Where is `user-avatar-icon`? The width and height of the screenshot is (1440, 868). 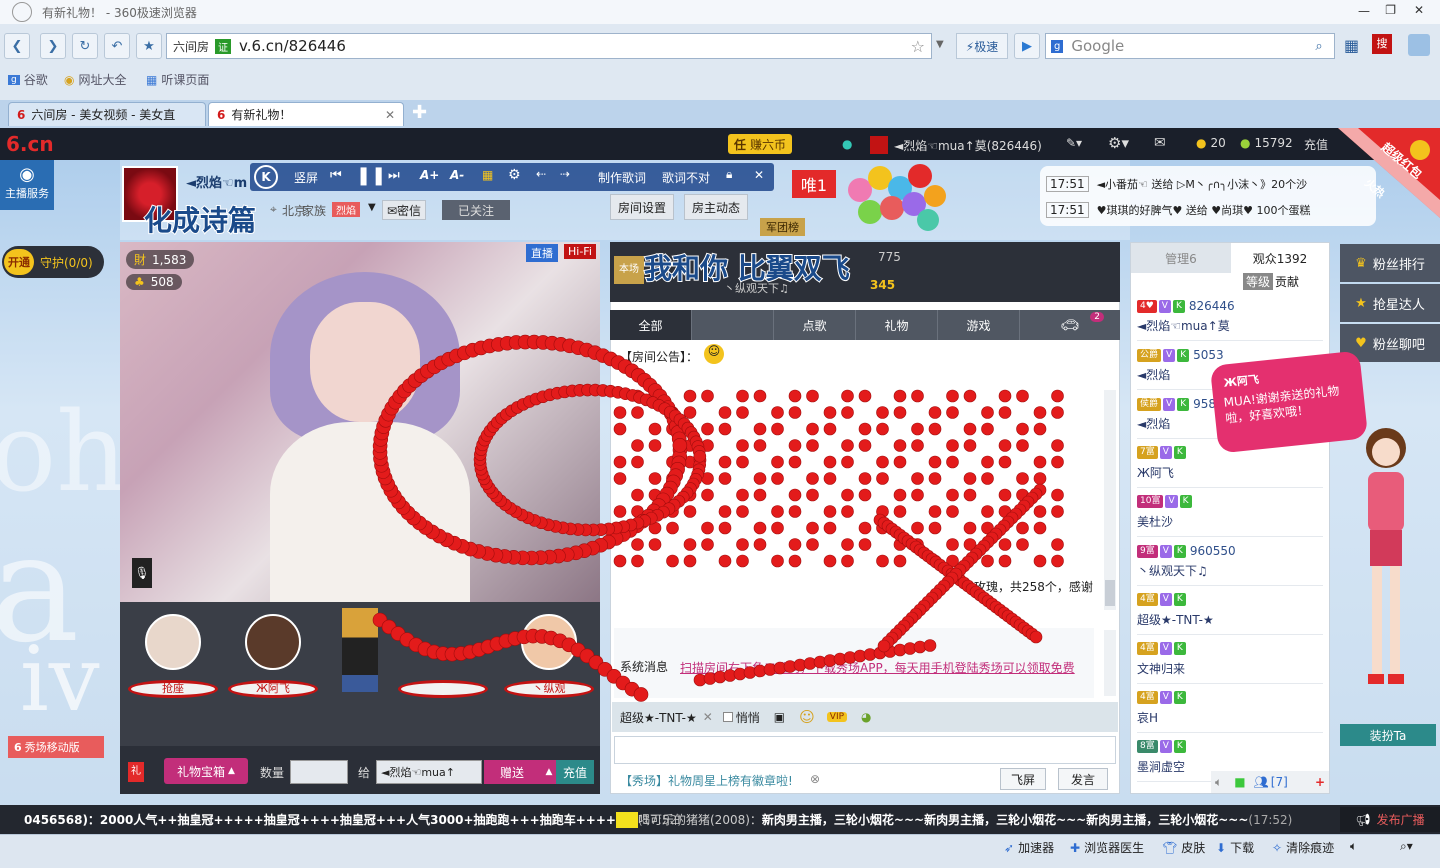
user-avatar-icon is located at coordinates (22, 12).